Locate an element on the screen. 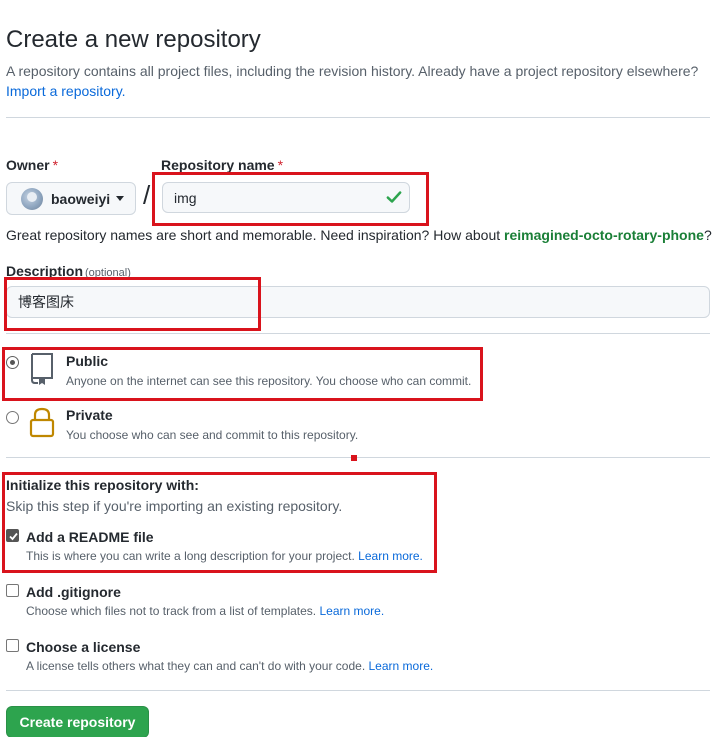 This screenshot has height=737, width=727. avatar is located at coordinates (32, 198).